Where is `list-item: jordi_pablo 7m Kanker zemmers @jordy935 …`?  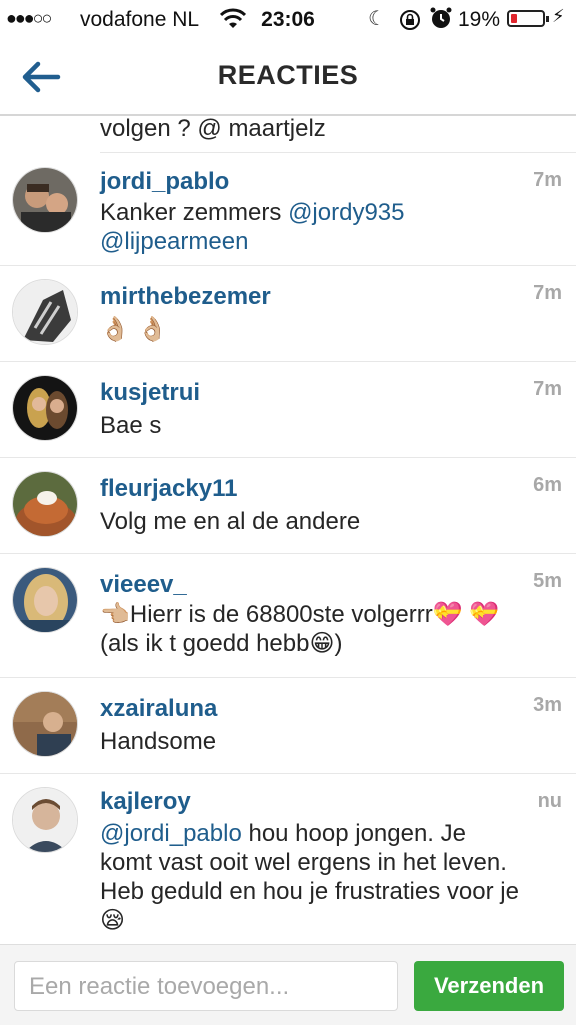 list-item: jordi_pablo 7m Kanker zemmers @jordy935 … is located at coordinates (288, 209).